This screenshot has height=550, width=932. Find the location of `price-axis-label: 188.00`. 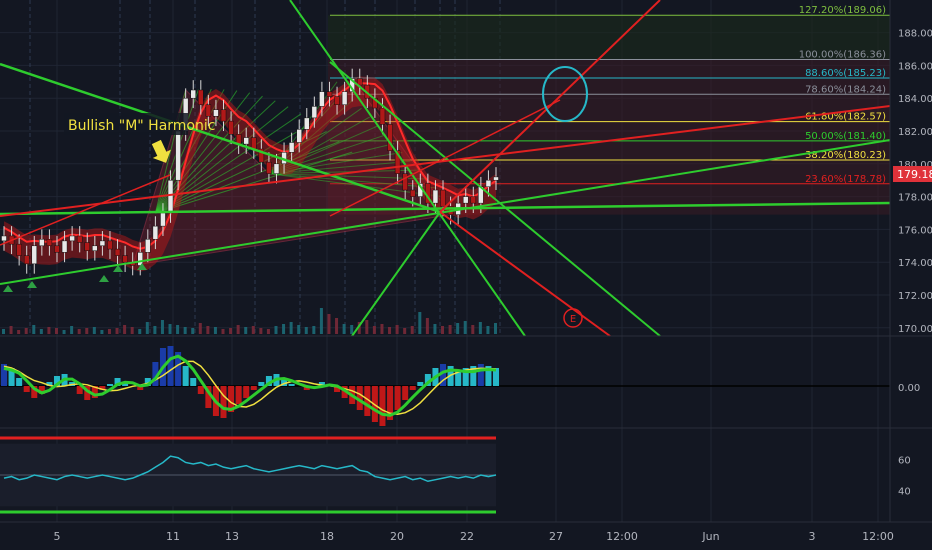

price-axis-label: 188.00 is located at coordinates (915, 34).